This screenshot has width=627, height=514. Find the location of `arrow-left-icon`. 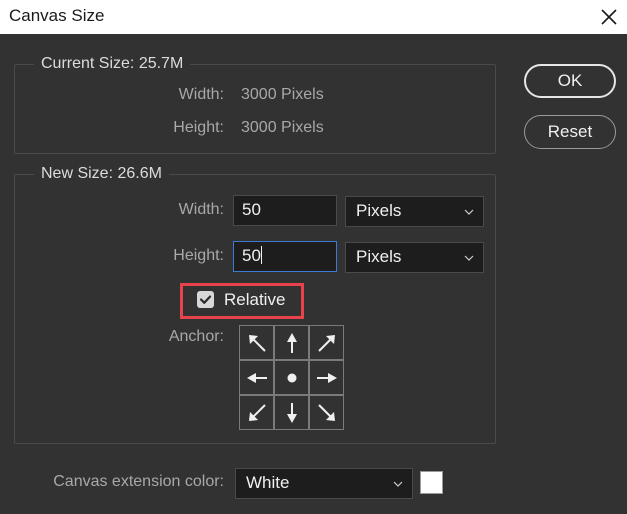

arrow-left-icon is located at coordinates (256, 377).